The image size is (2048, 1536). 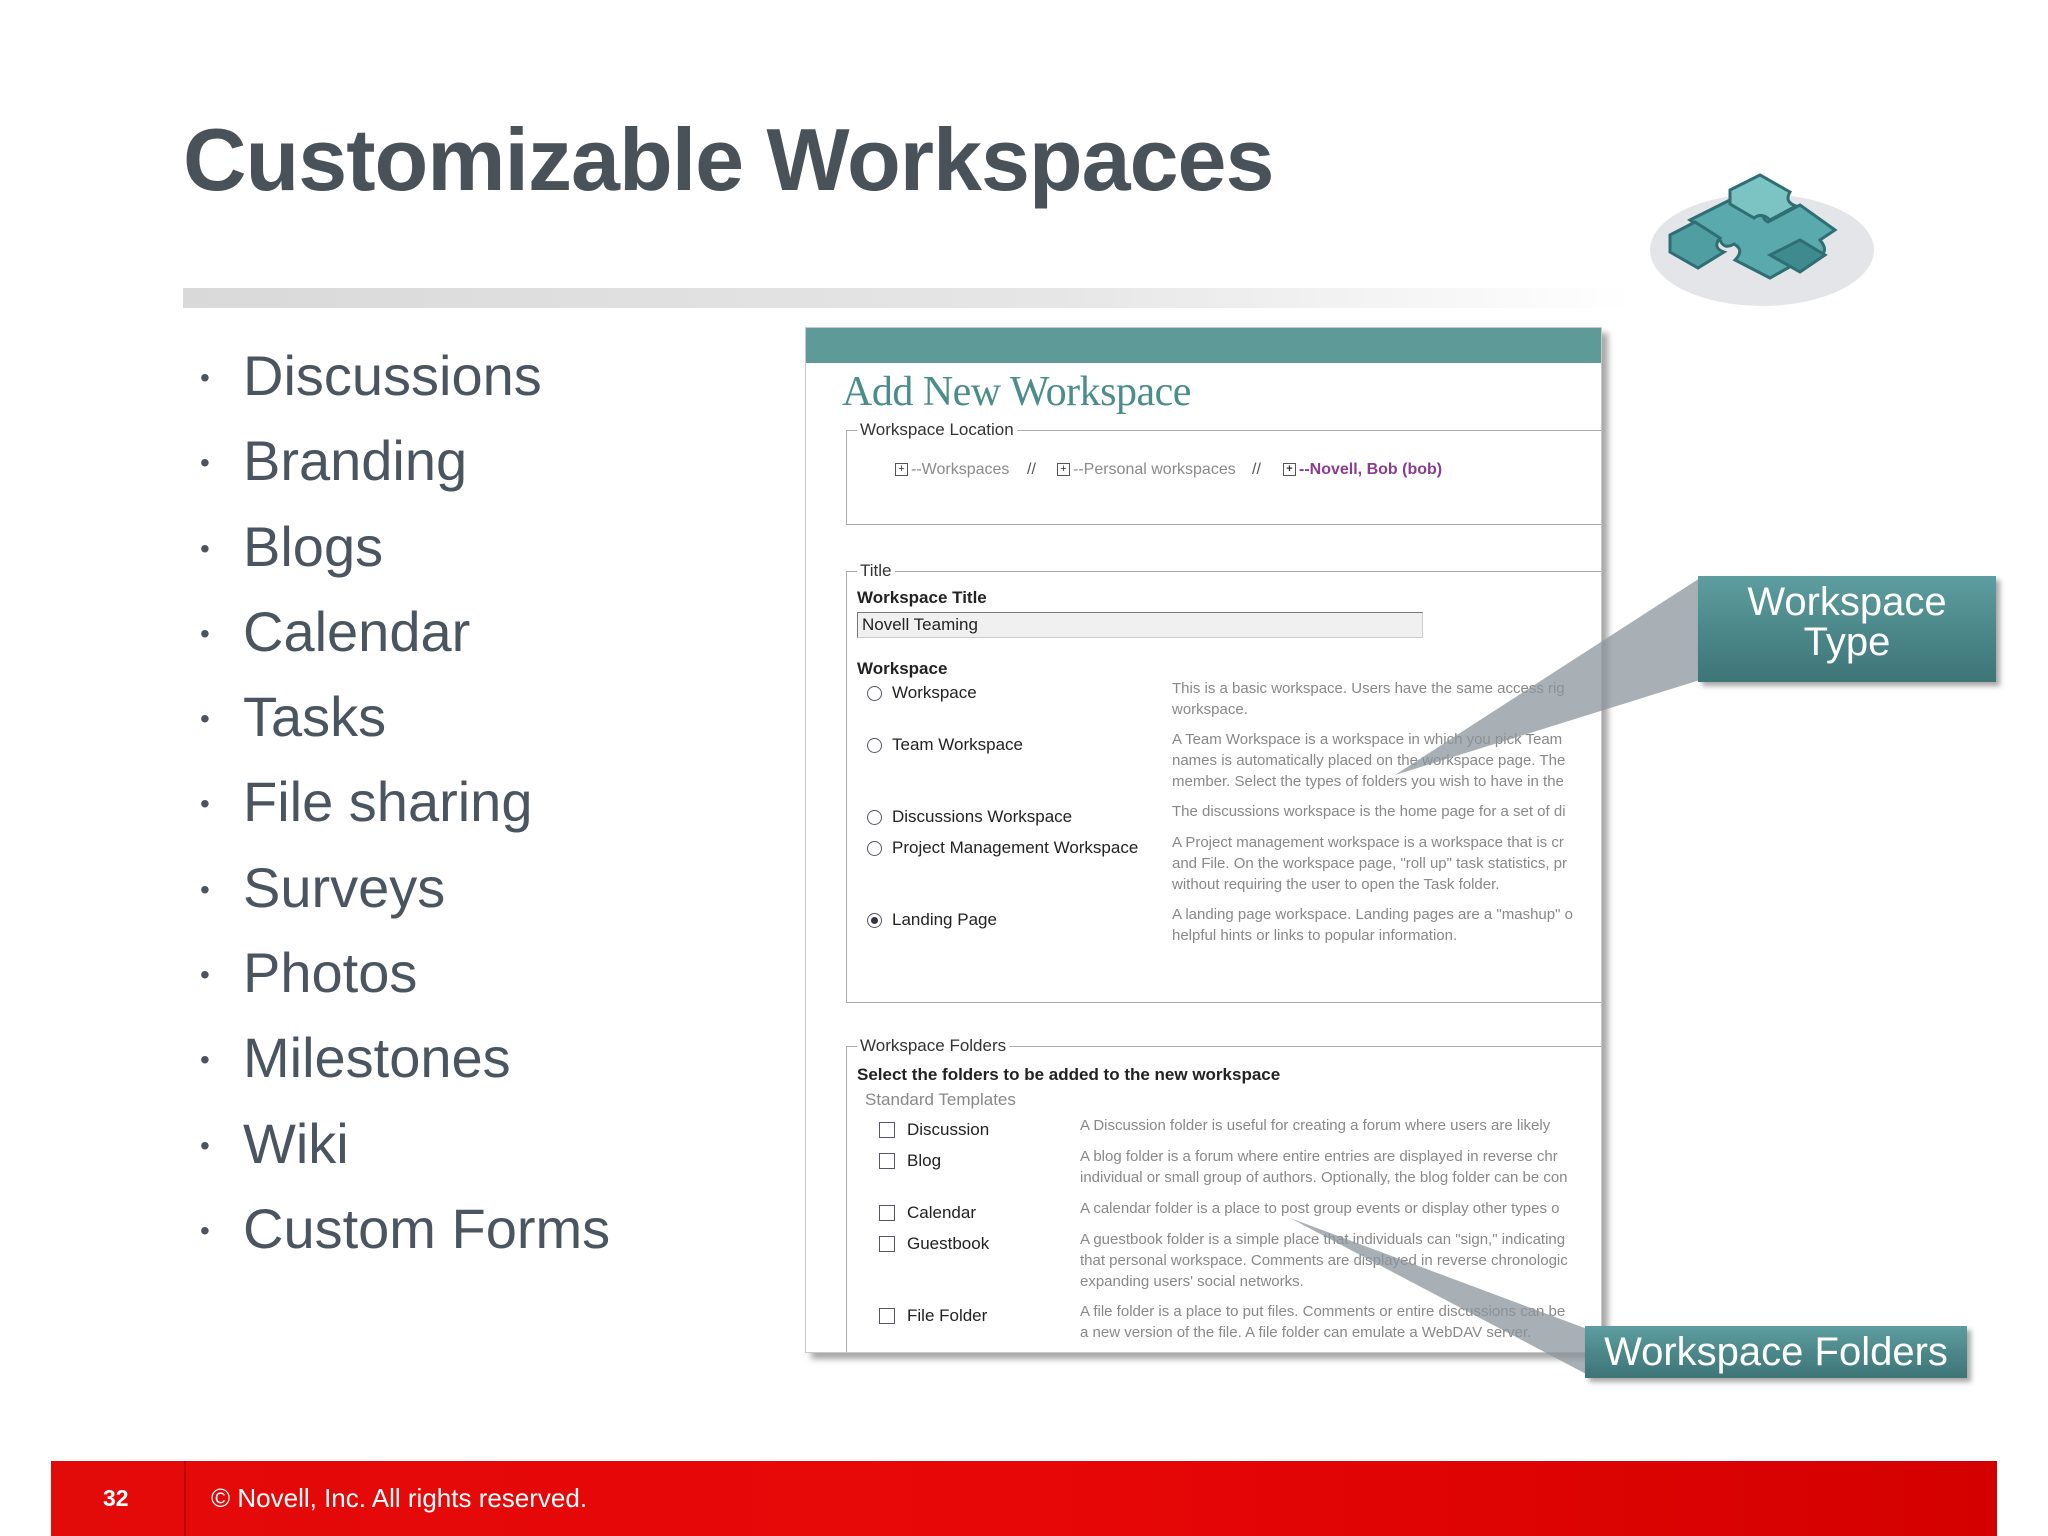 I want to click on breadcrumb-user: + --Novell, Bob (bob), so click(x=1362, y=470).